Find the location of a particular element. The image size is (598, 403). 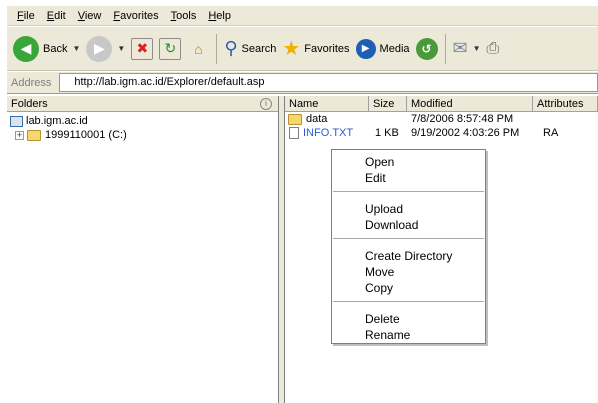

back-dropdown-icon: ▼ is located at coordinates (76, 48).